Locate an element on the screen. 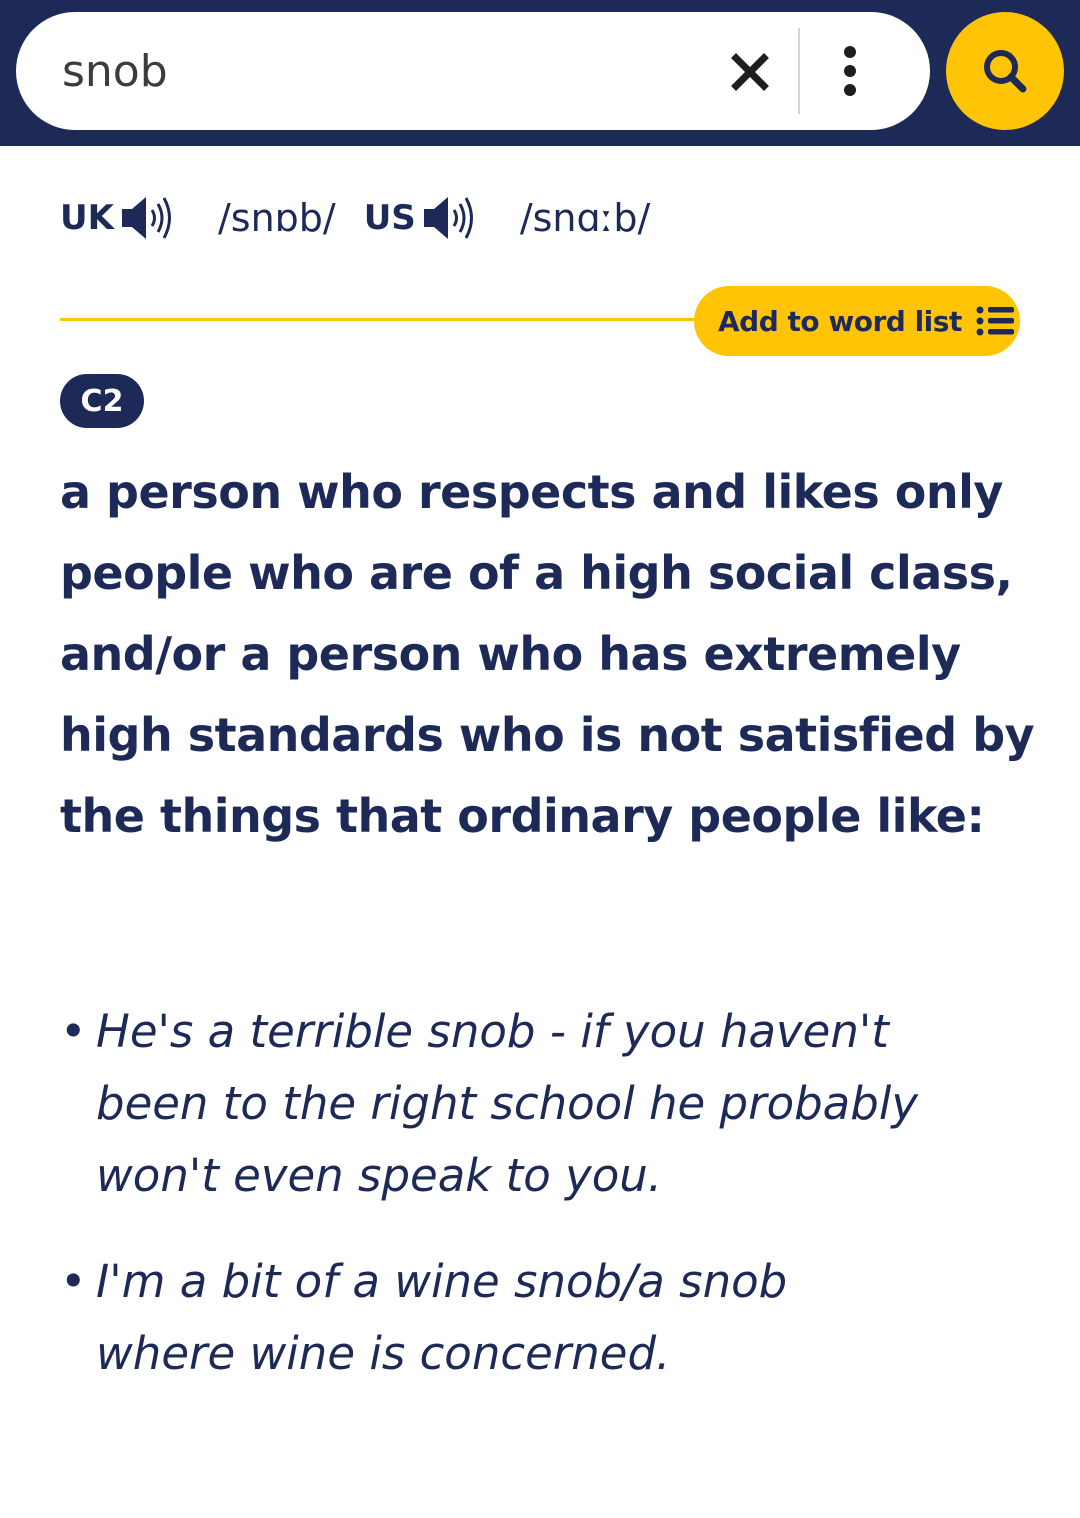 The image size is (1080, 1518). uk-audio-button is located at coordinates (149, 218).